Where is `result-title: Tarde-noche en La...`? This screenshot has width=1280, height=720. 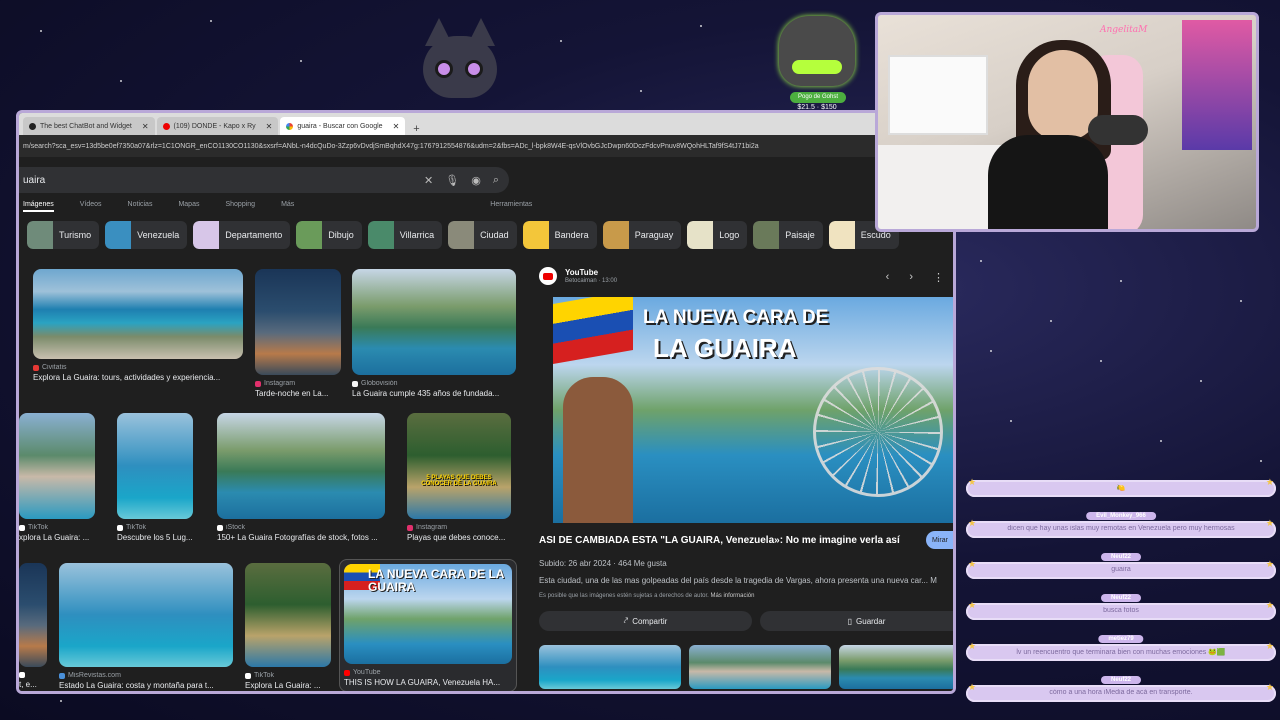
result-title: Tarde-noche en La... is located at coordinates (298, 393).